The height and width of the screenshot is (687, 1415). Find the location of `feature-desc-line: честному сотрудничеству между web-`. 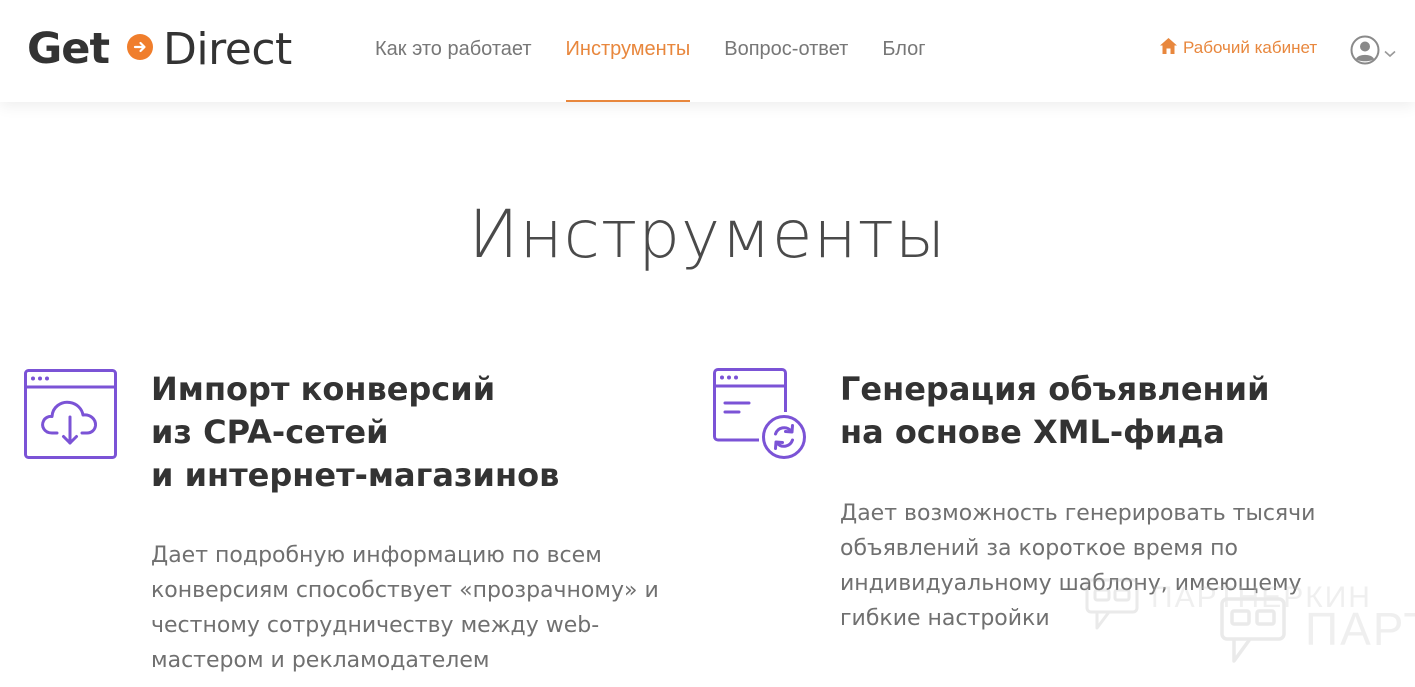

feature-desc-line: честному сотрудничеству между web- is located at coordinates (375, 625).